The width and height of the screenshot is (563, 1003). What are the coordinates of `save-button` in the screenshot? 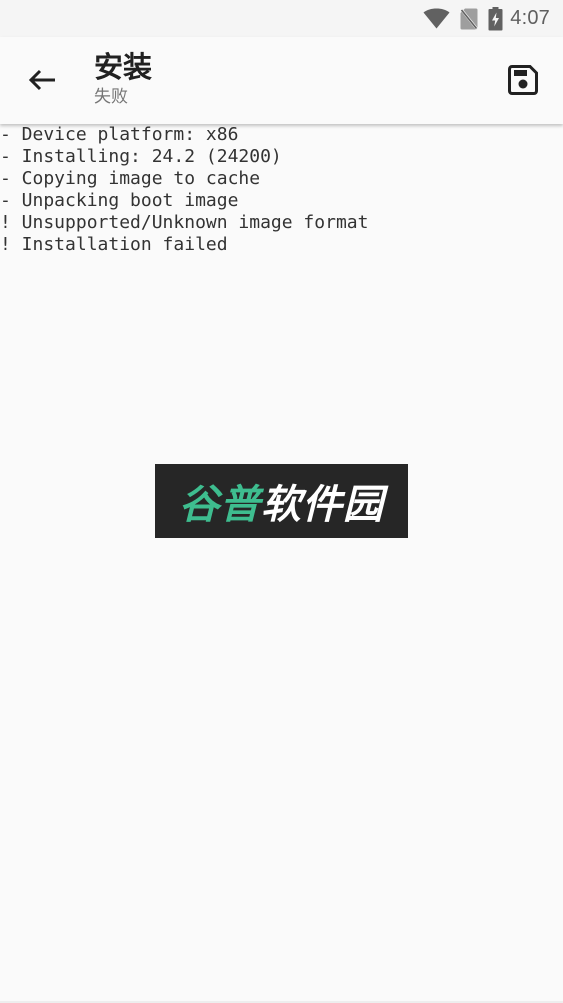 It's located at (523, 82).